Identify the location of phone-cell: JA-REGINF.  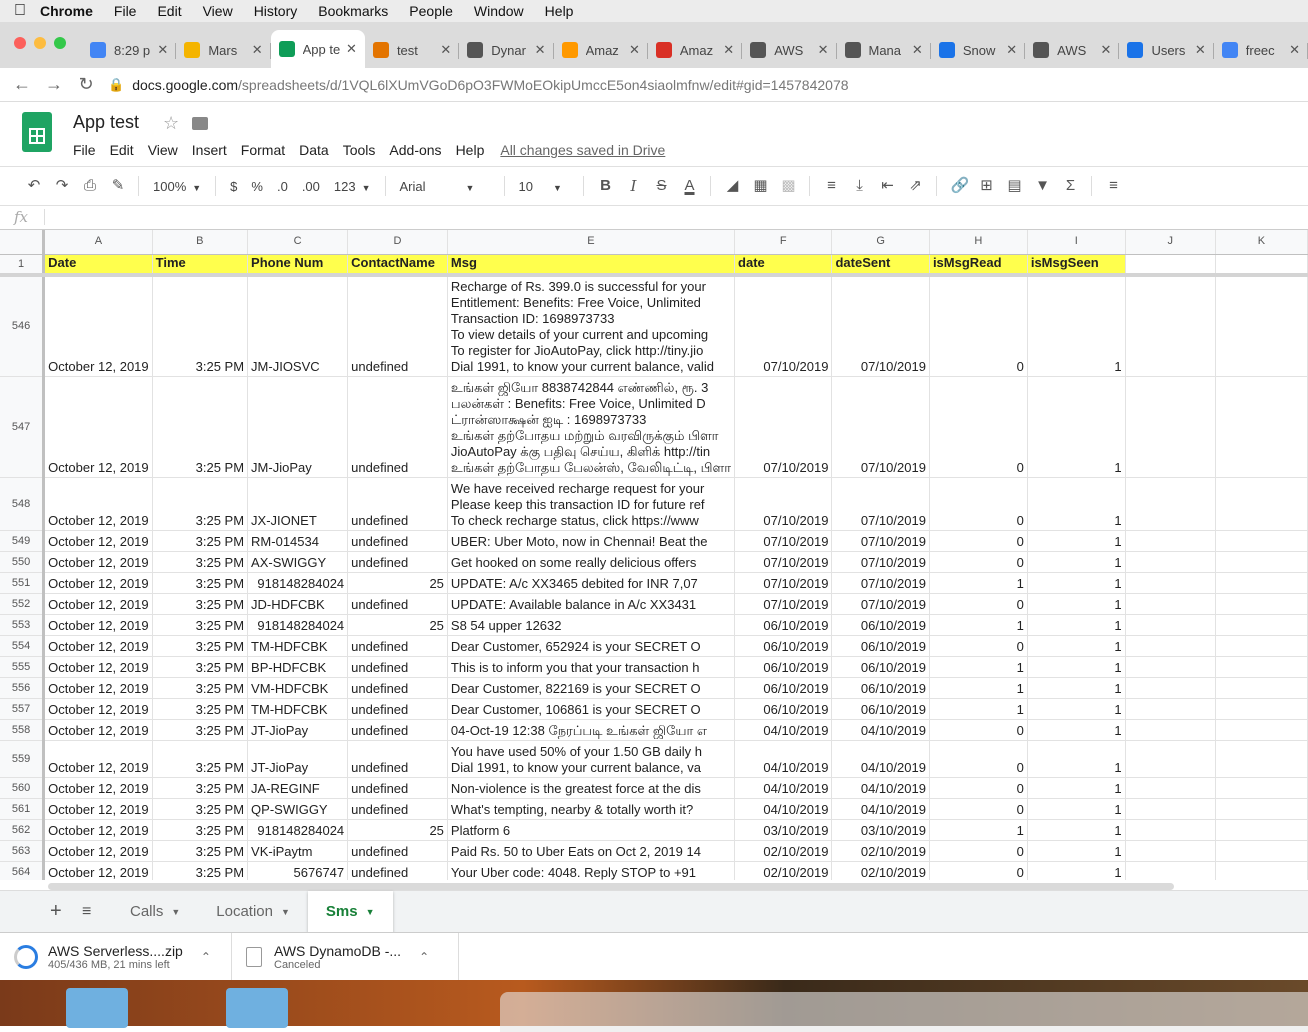
(298, 788).